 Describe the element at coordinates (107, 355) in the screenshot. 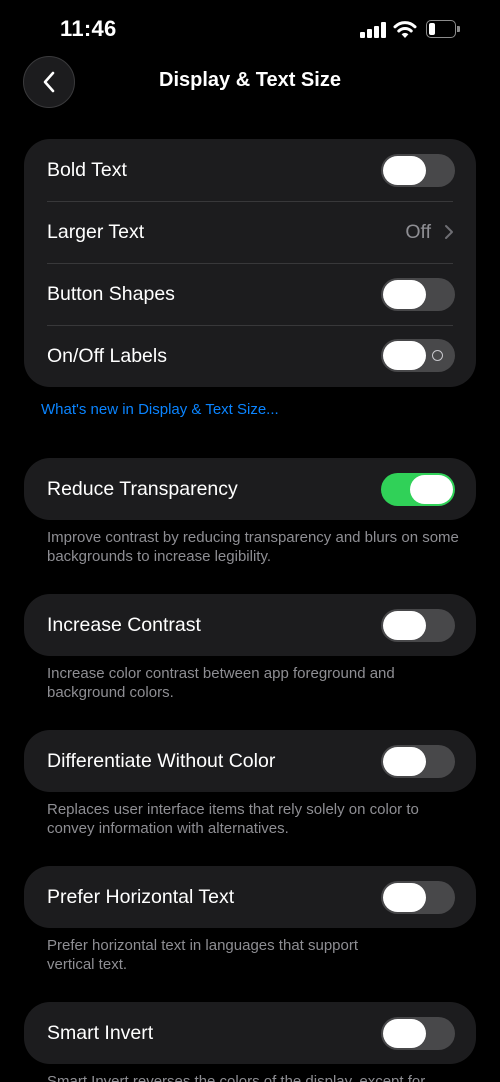

I see `on-off-labels-label: On/Off Labels` at that location.